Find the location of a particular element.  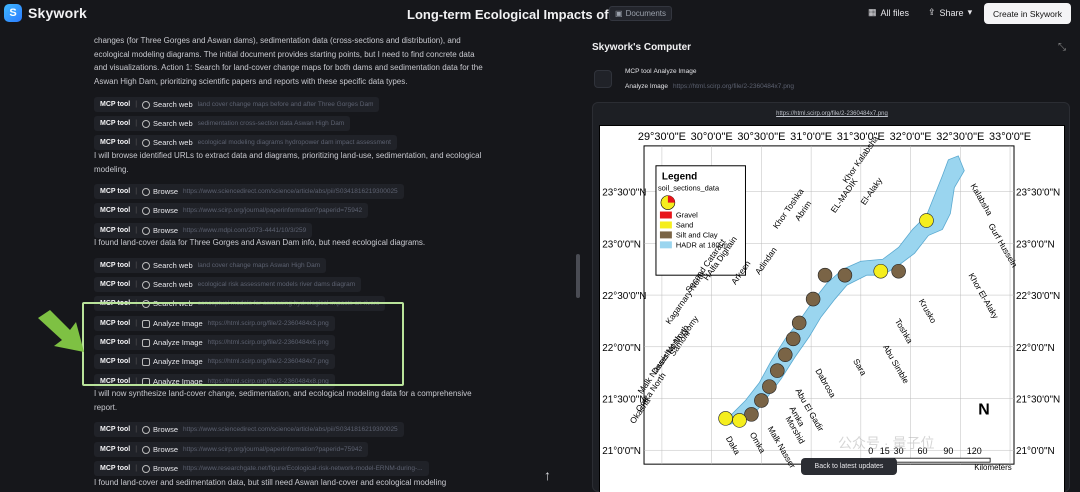

brand-name: Skywork is located at coordinates (57, 13).